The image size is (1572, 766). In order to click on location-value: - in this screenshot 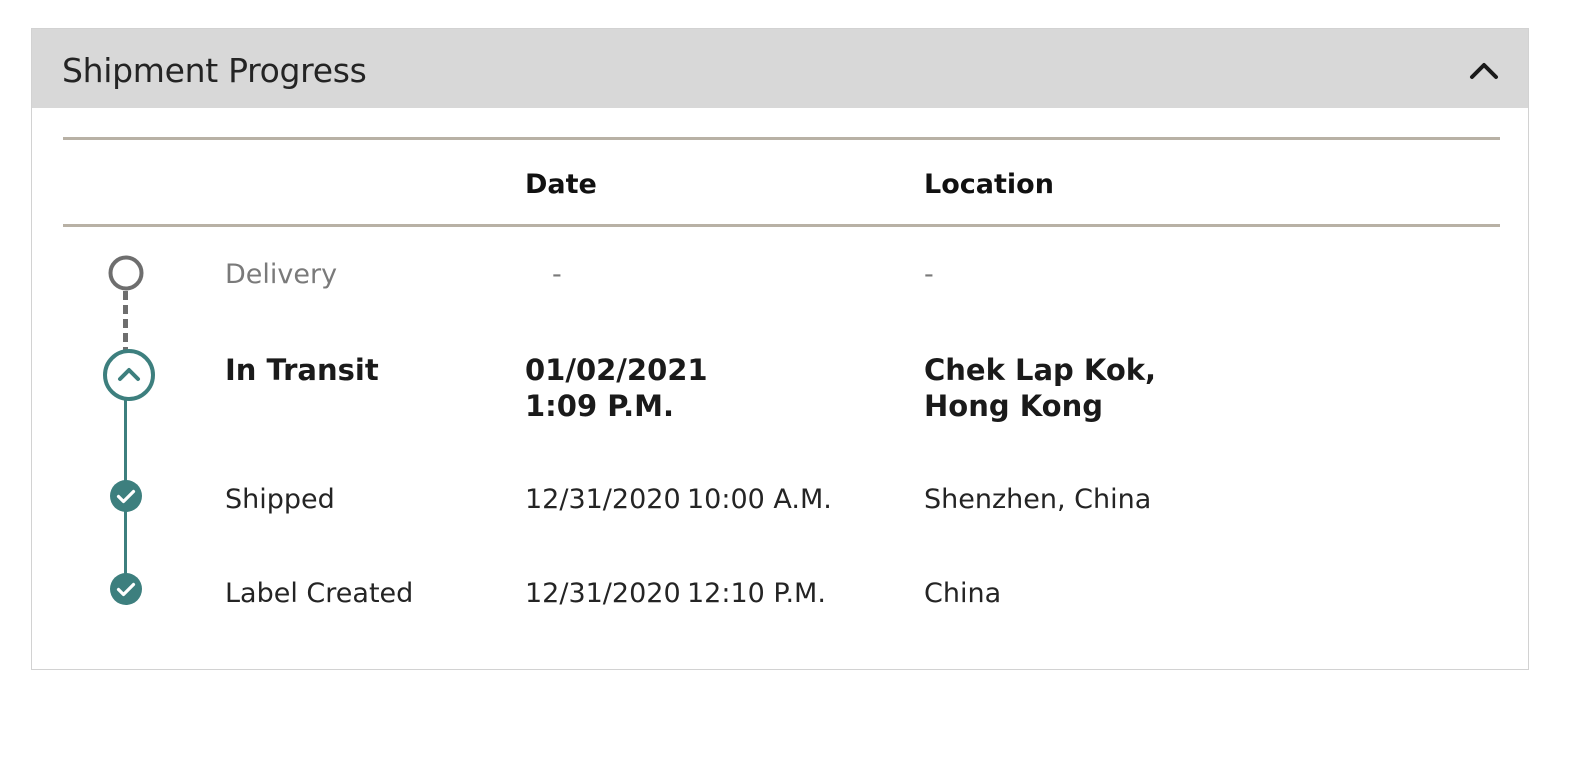, I will do `click(929, 274)`.